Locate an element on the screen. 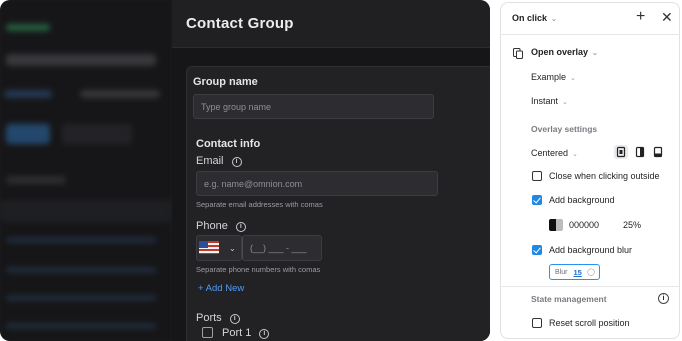  background-color-value: 000000 is located at coordinates (584, 225).